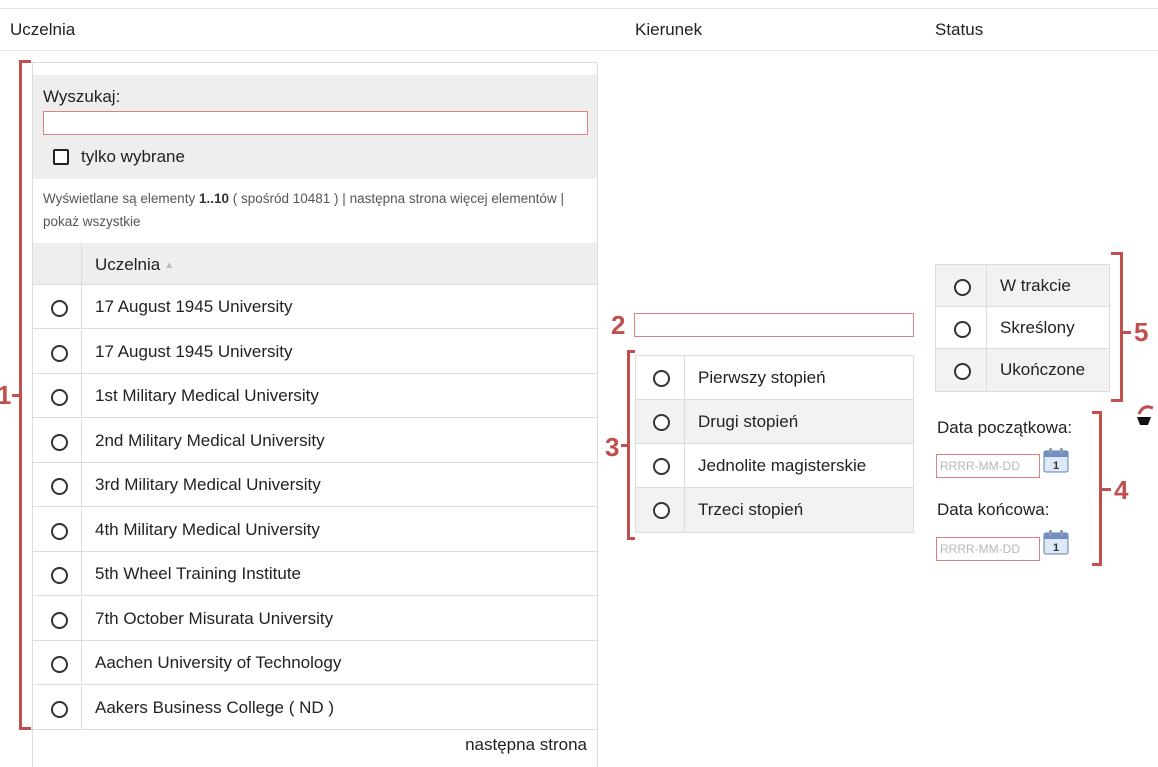 This screenshot has height=767, width=1158. Describe the element at coordinates (214, 618) in the screenshot. I see `uczelnia-name: 7th October Misurata University` at that location.